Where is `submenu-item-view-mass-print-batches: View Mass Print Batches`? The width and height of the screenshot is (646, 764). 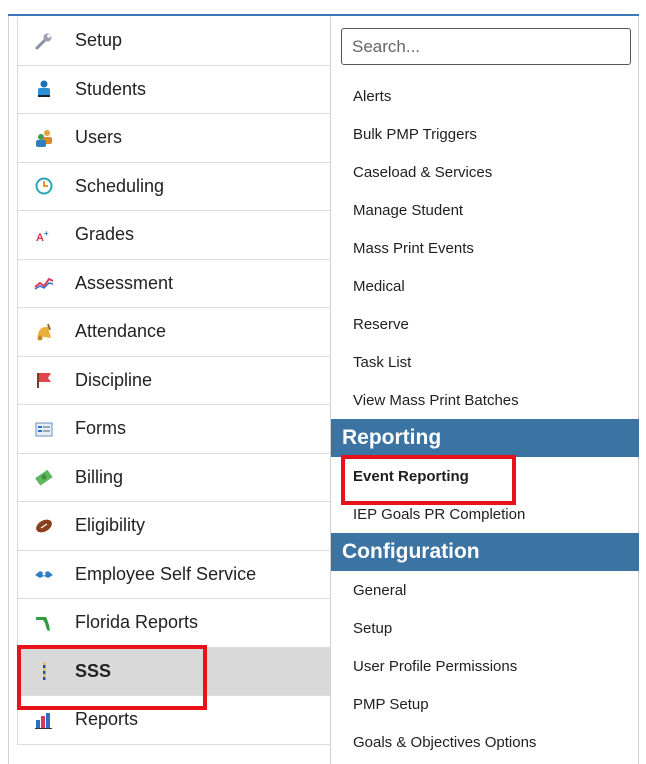 submenu-item-view-mass-print-batches: View Mass Print Batches is located at coordinates (485, 400).